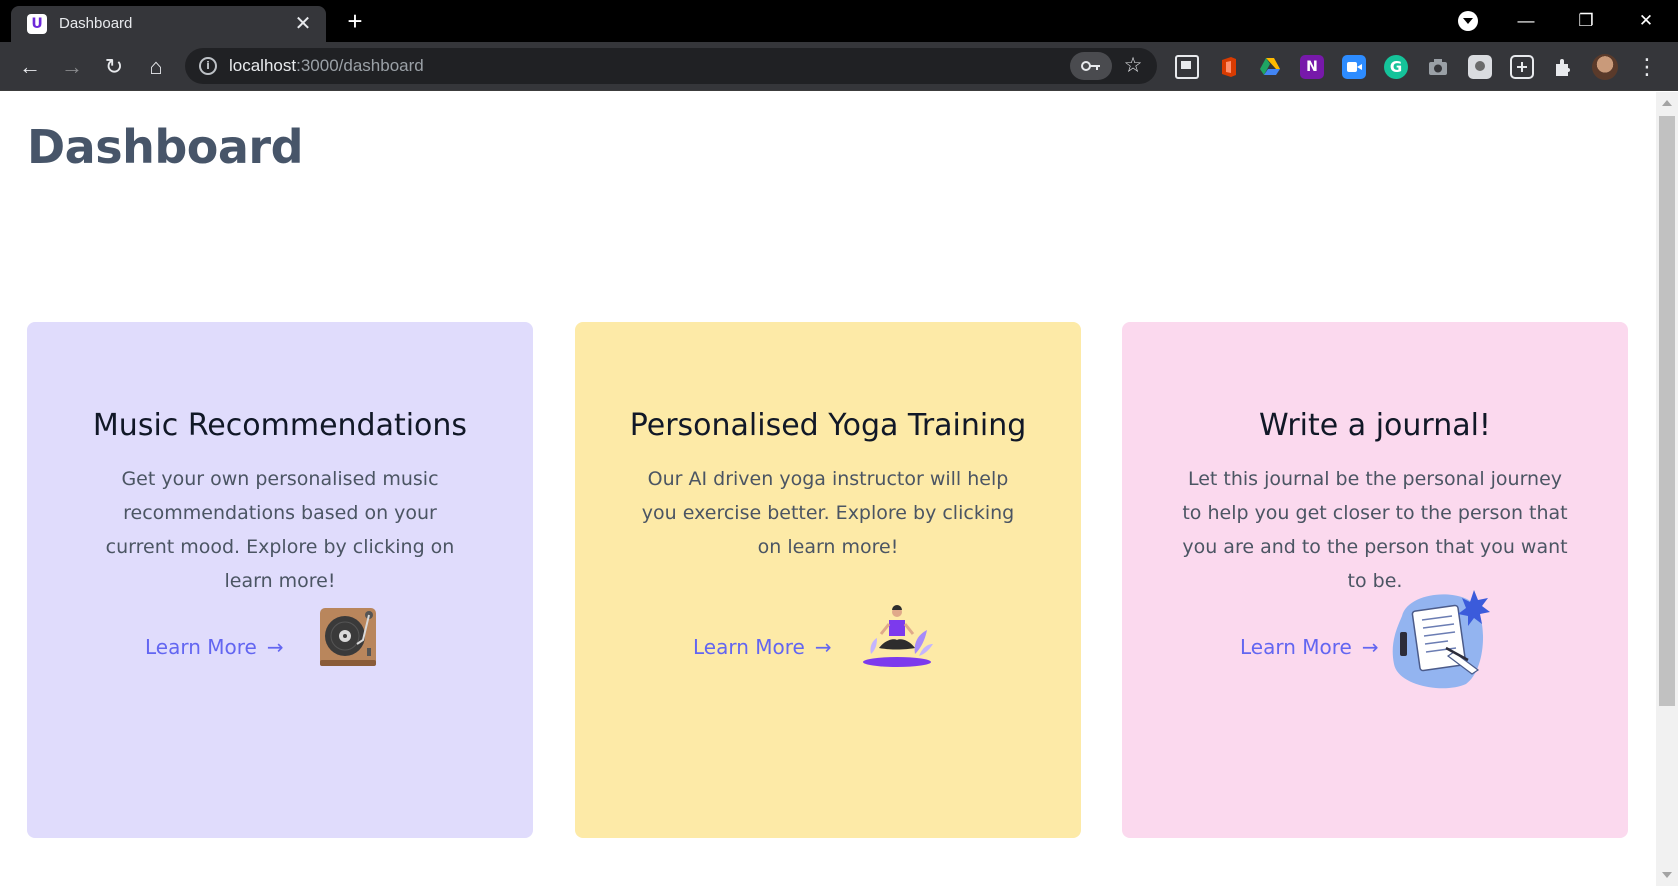 Image resolution: width=1678 pixels, height=886 pixels. I want to click on scroll-down-icon, so click(1667, 875).